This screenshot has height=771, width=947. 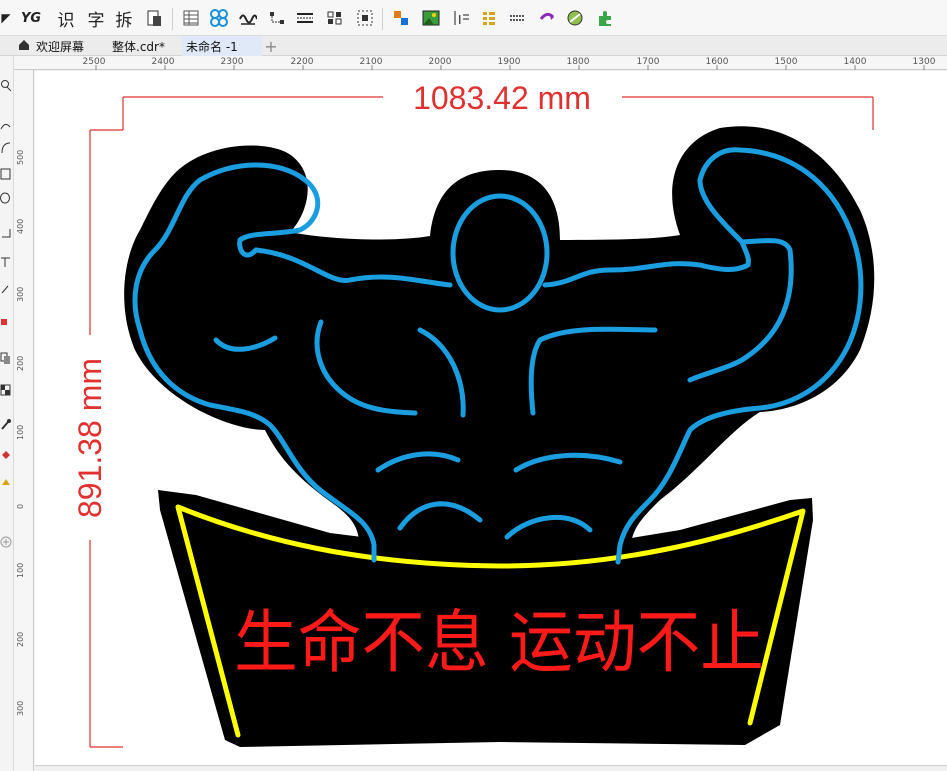 What do you see at coordinates (6, 197) in the screenshot?
I see `ellipse-icon` at bounding box center [6, 197].